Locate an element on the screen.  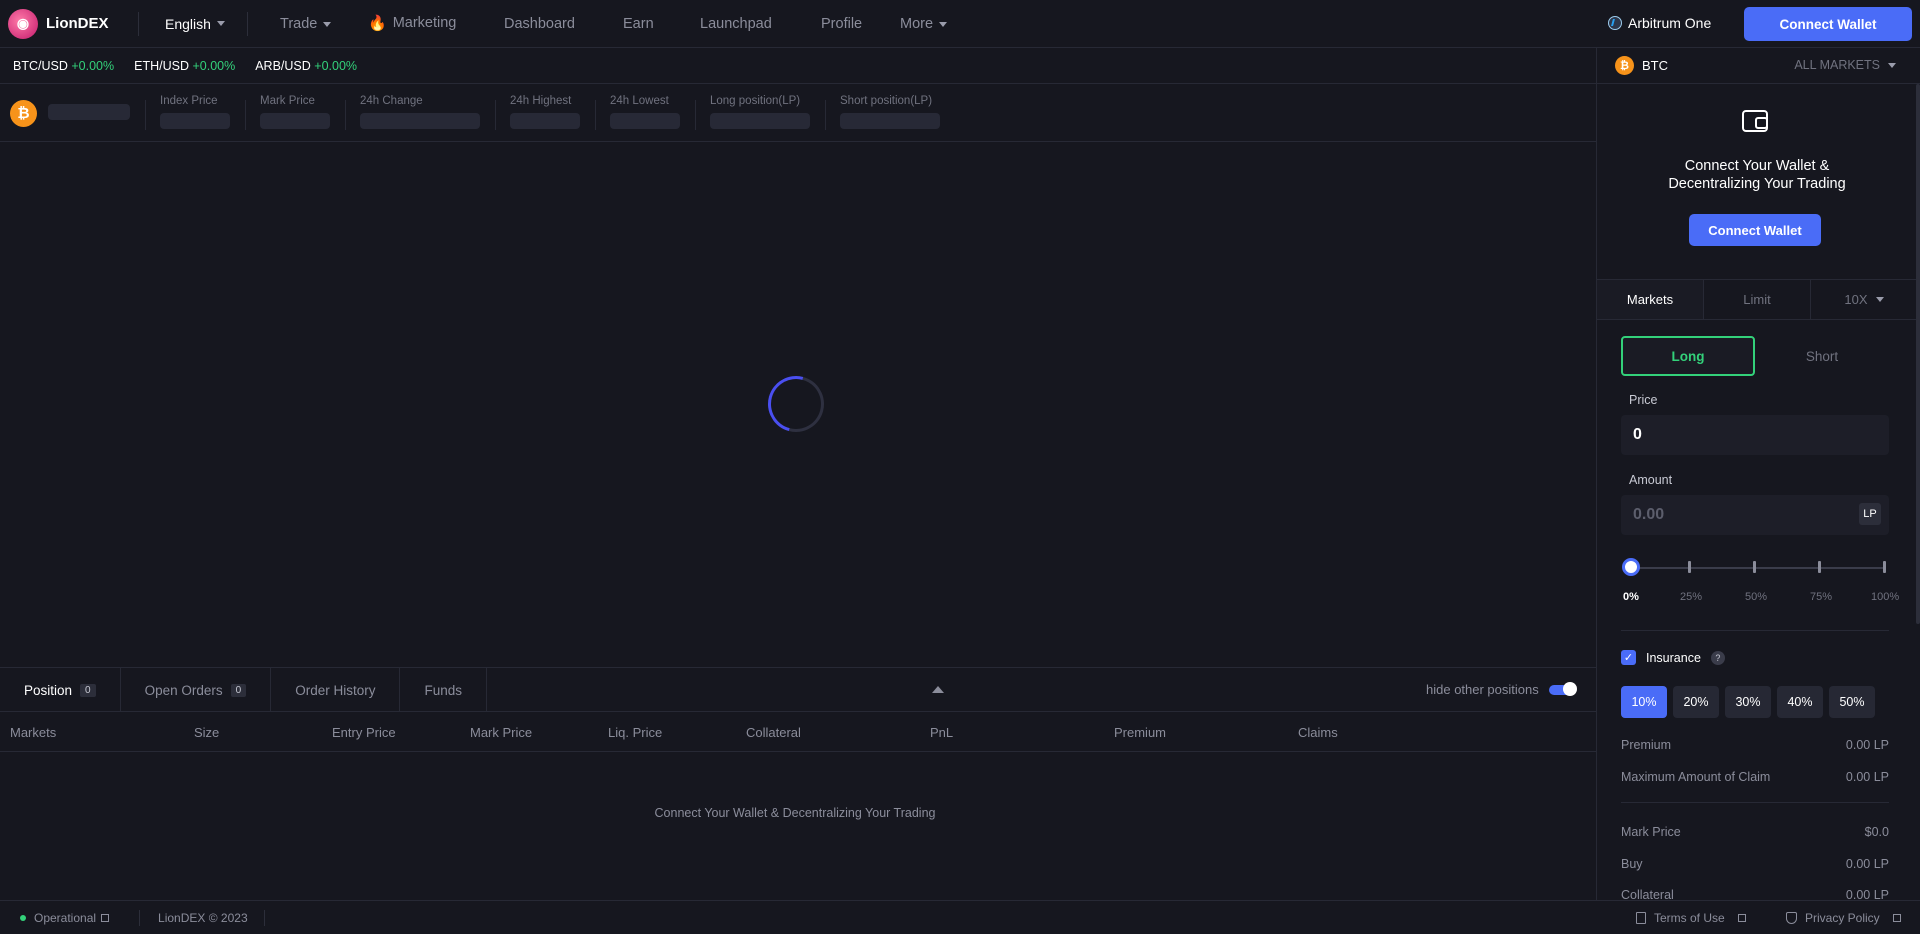
amount-unit: LP is located at coordinates (1870, 514).